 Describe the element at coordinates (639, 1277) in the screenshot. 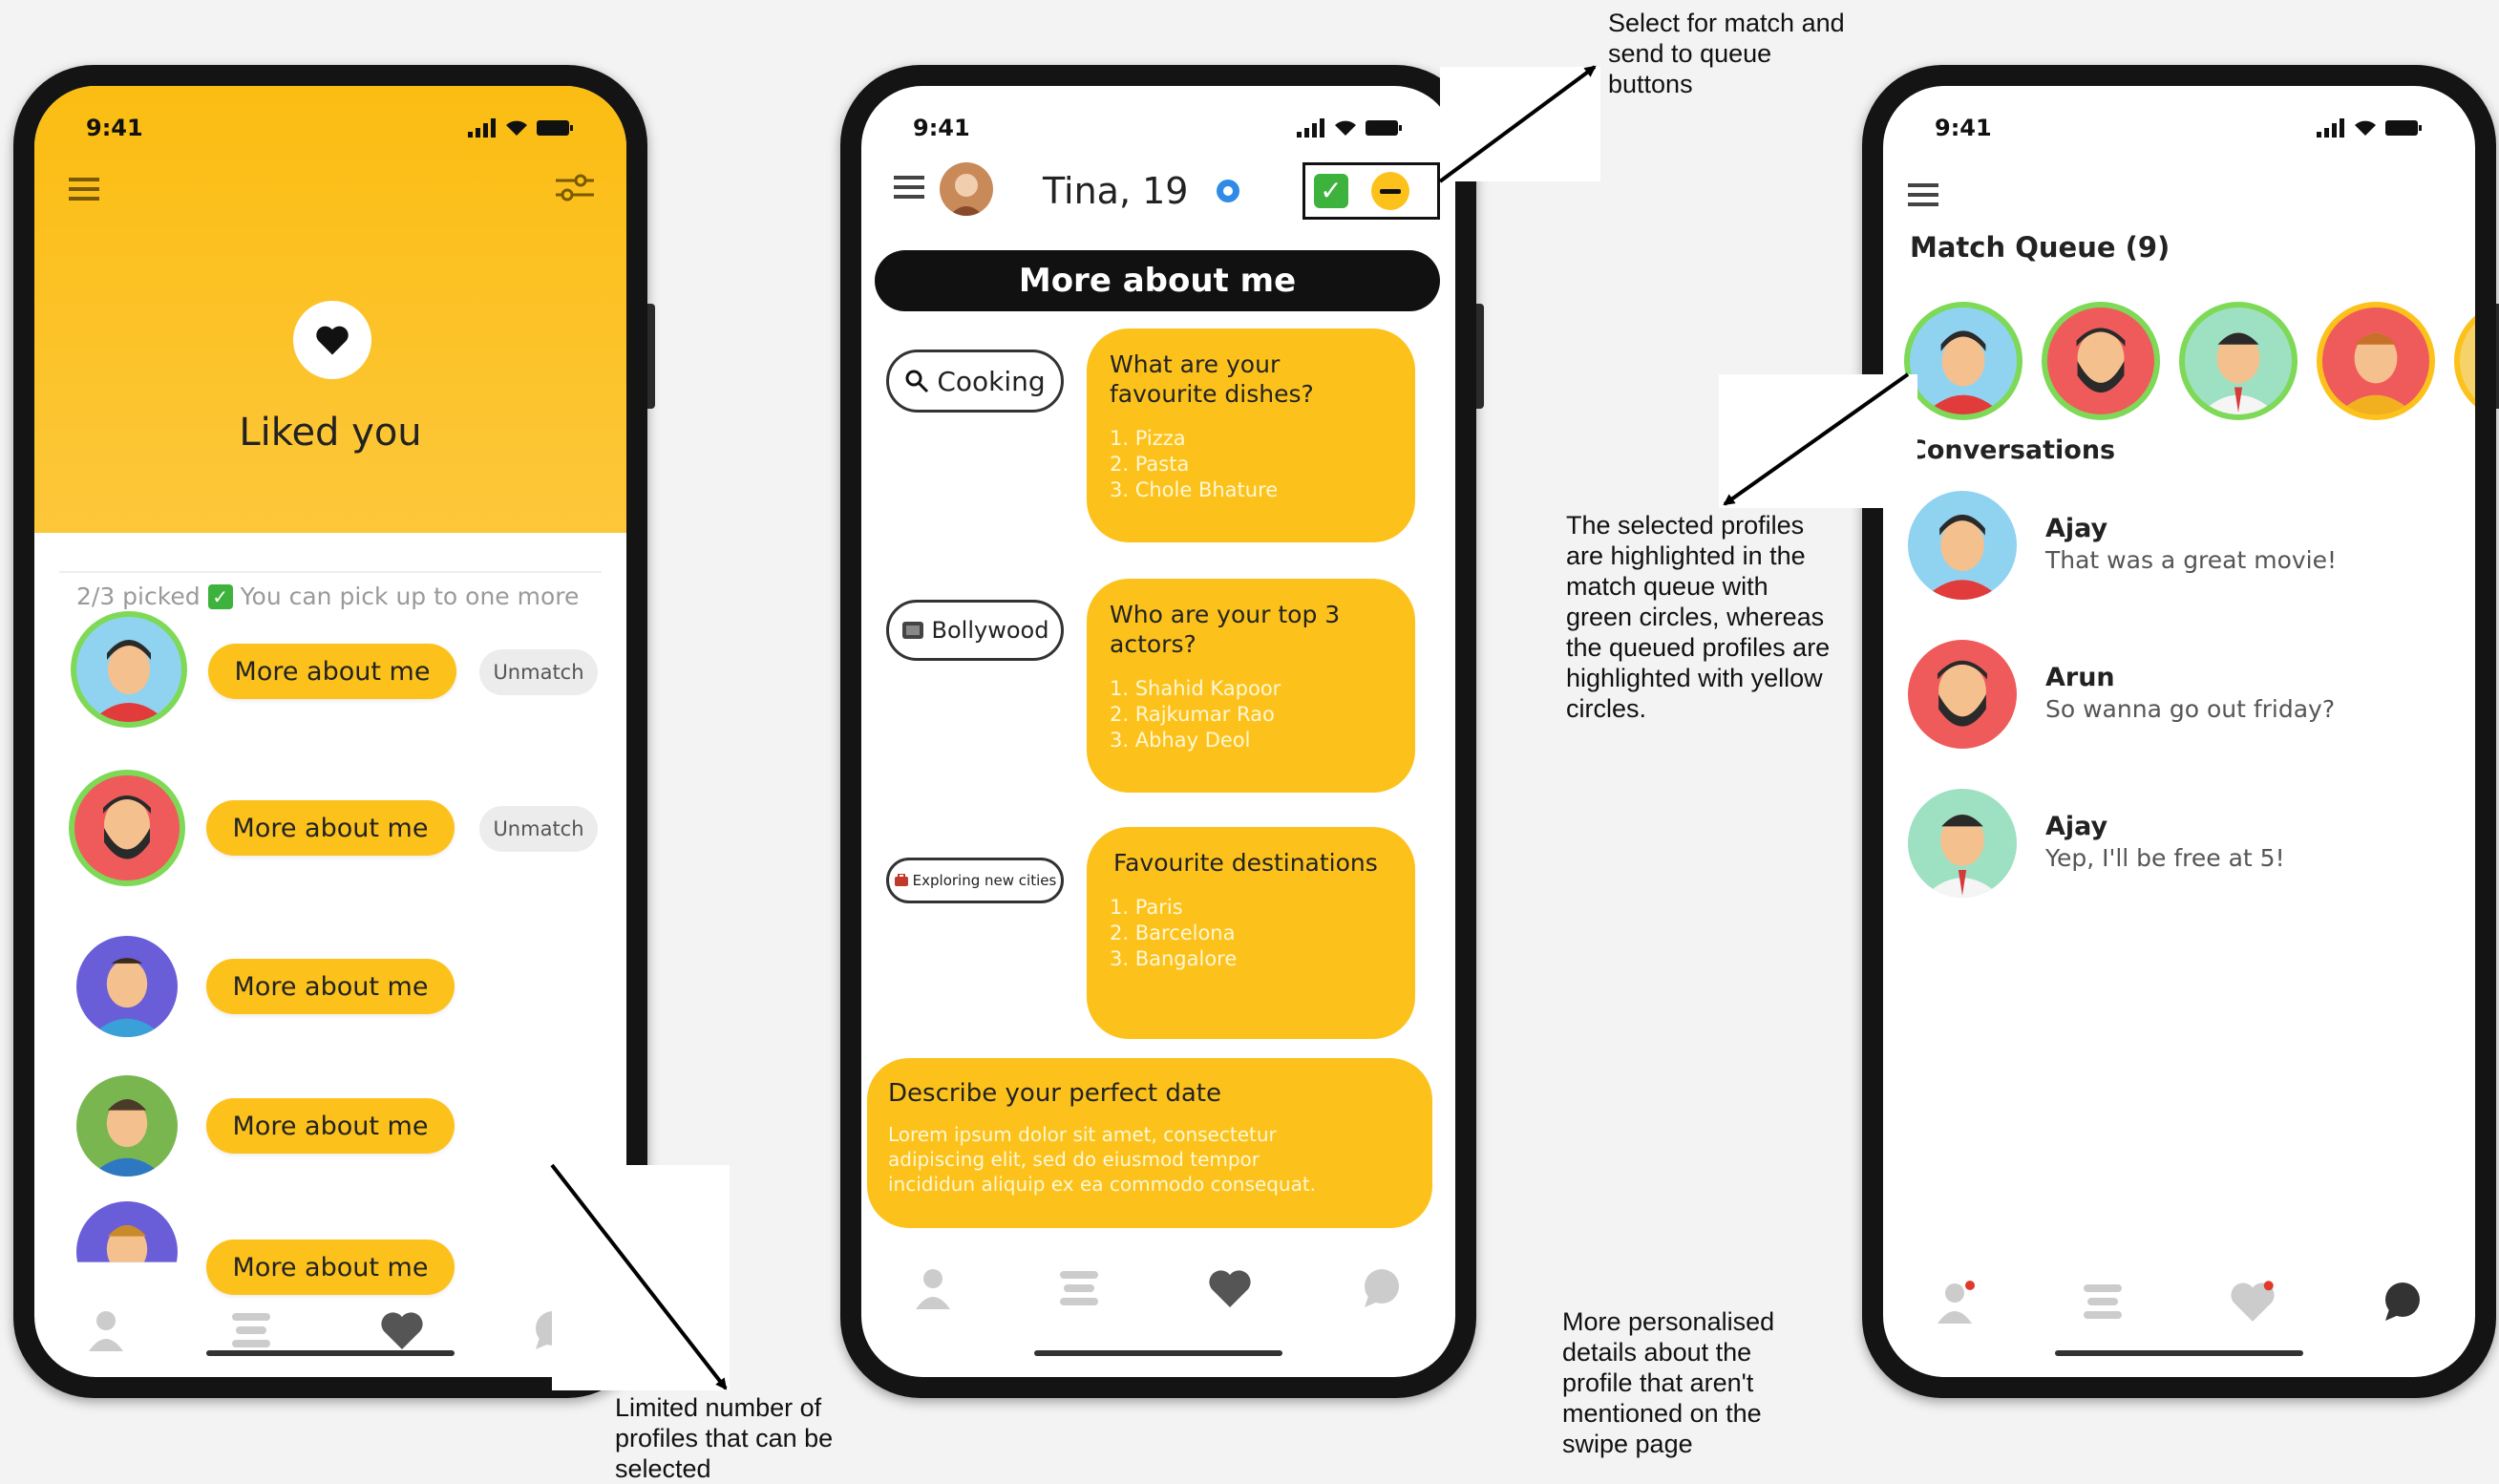

I see `arrow-to-pick-limit` at that location.